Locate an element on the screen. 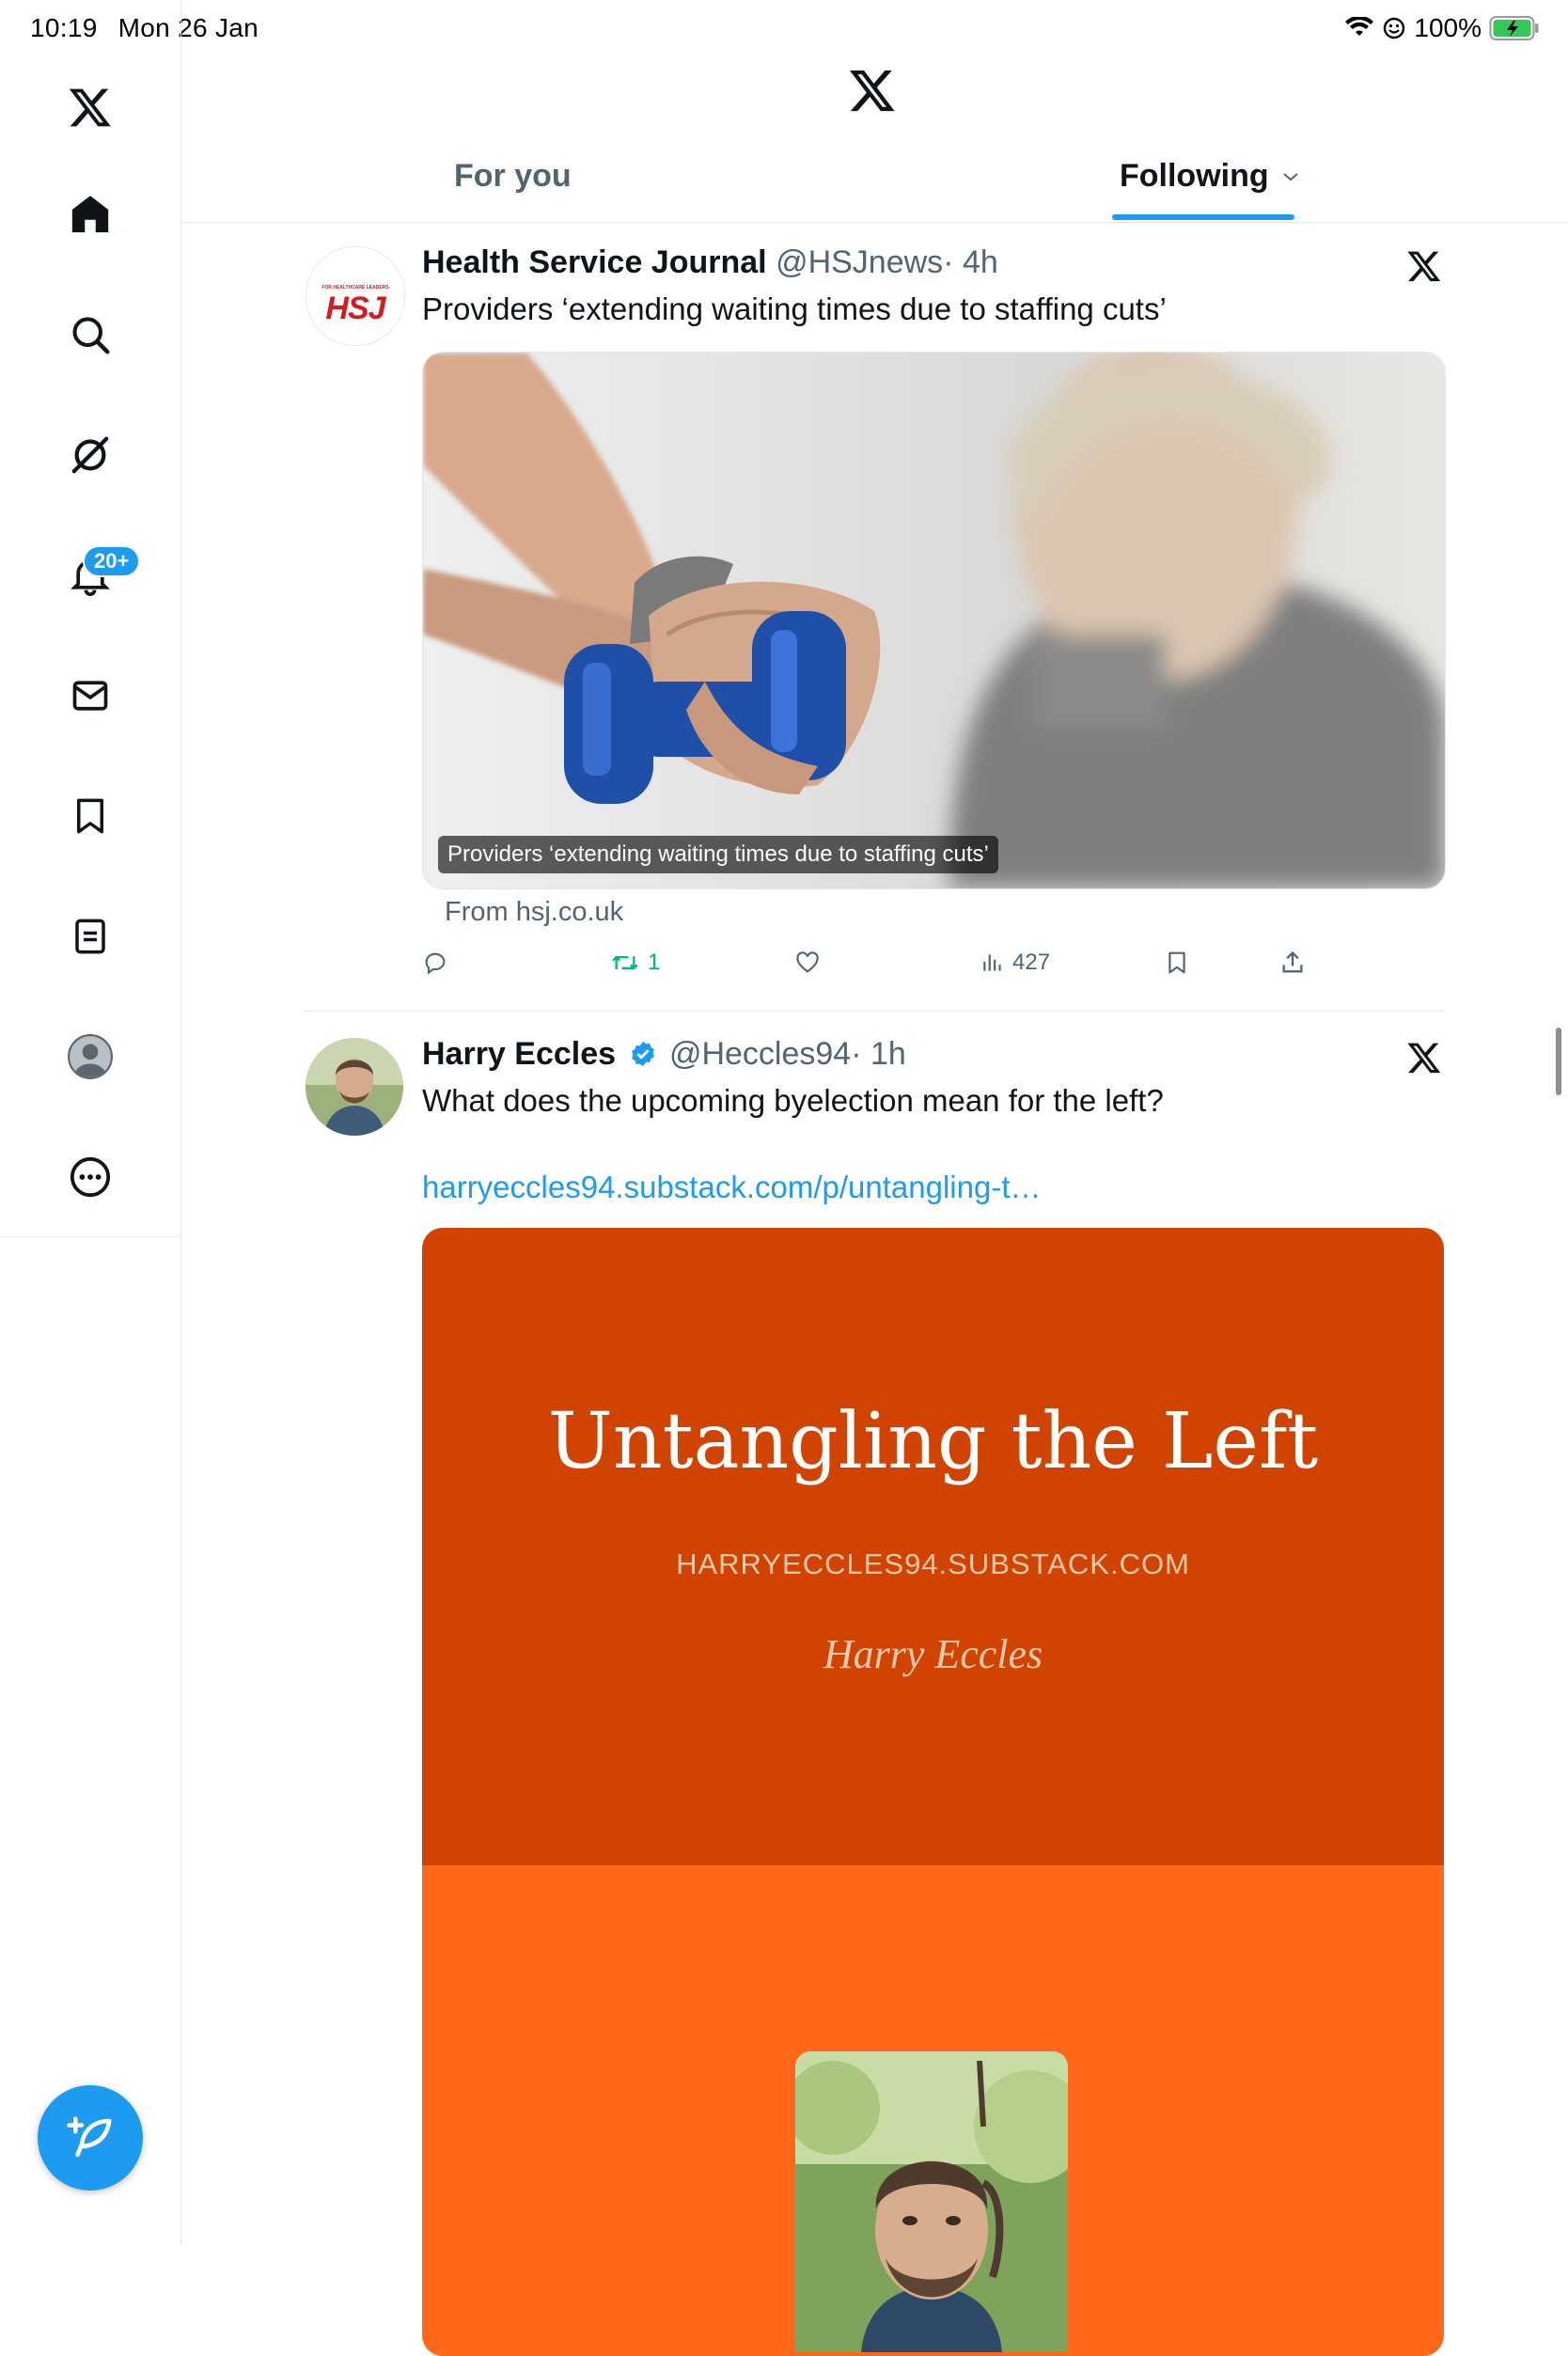 The image size is (1568, 2356). avatar-hsj-text: HSJ is located at coordinates (355, 308).